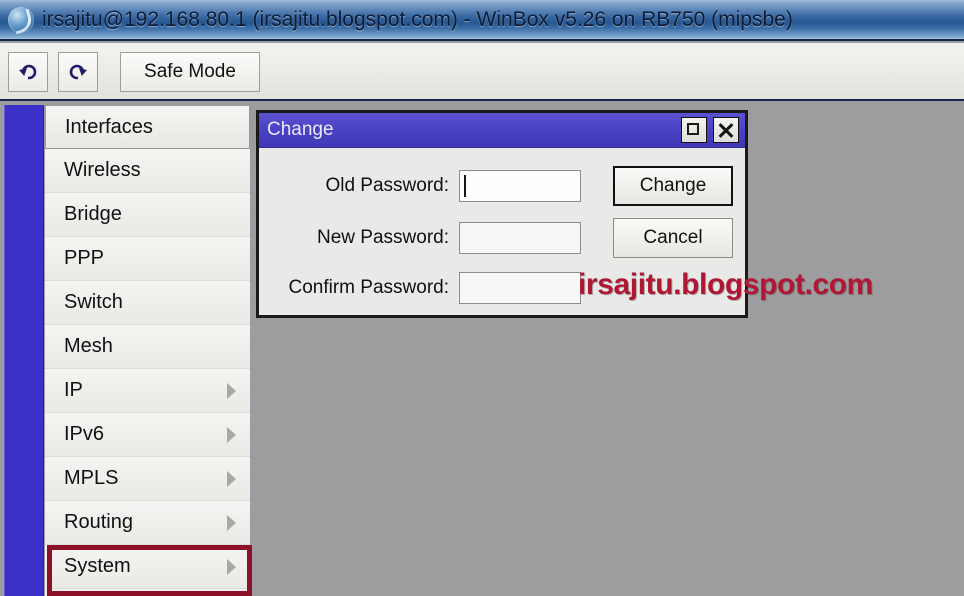 Image resolution: width=964 pixels, height=596 pixels. I want to click on redo-button, so click(78, 72).